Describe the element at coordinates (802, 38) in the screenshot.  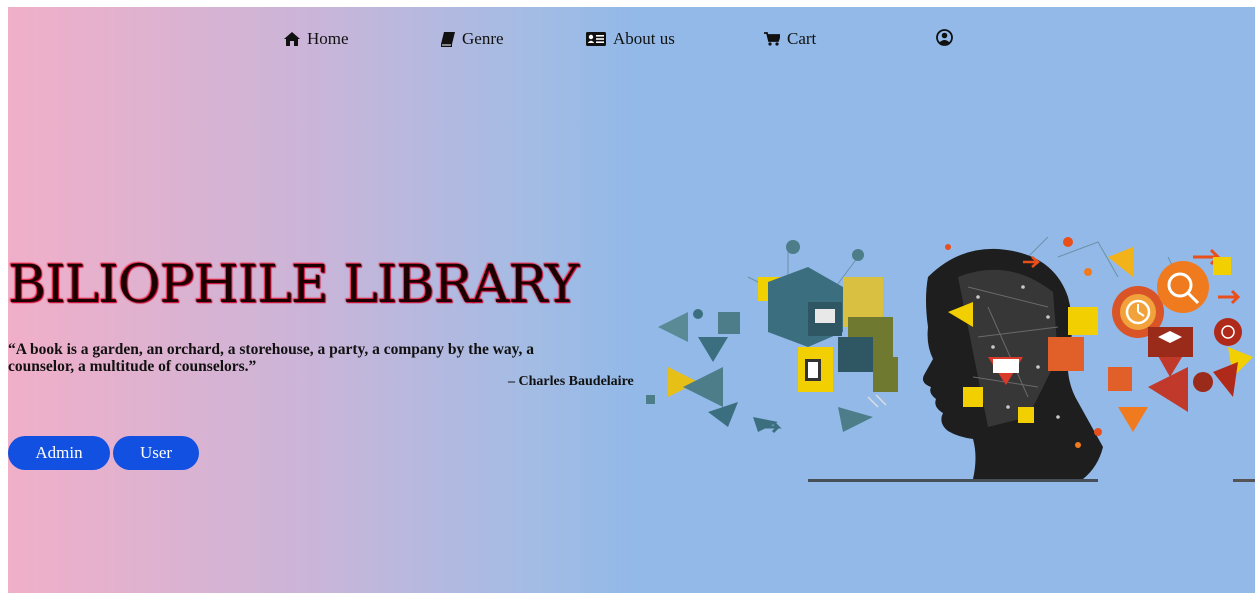
I see `nav-label-cart: Cart` at that location.